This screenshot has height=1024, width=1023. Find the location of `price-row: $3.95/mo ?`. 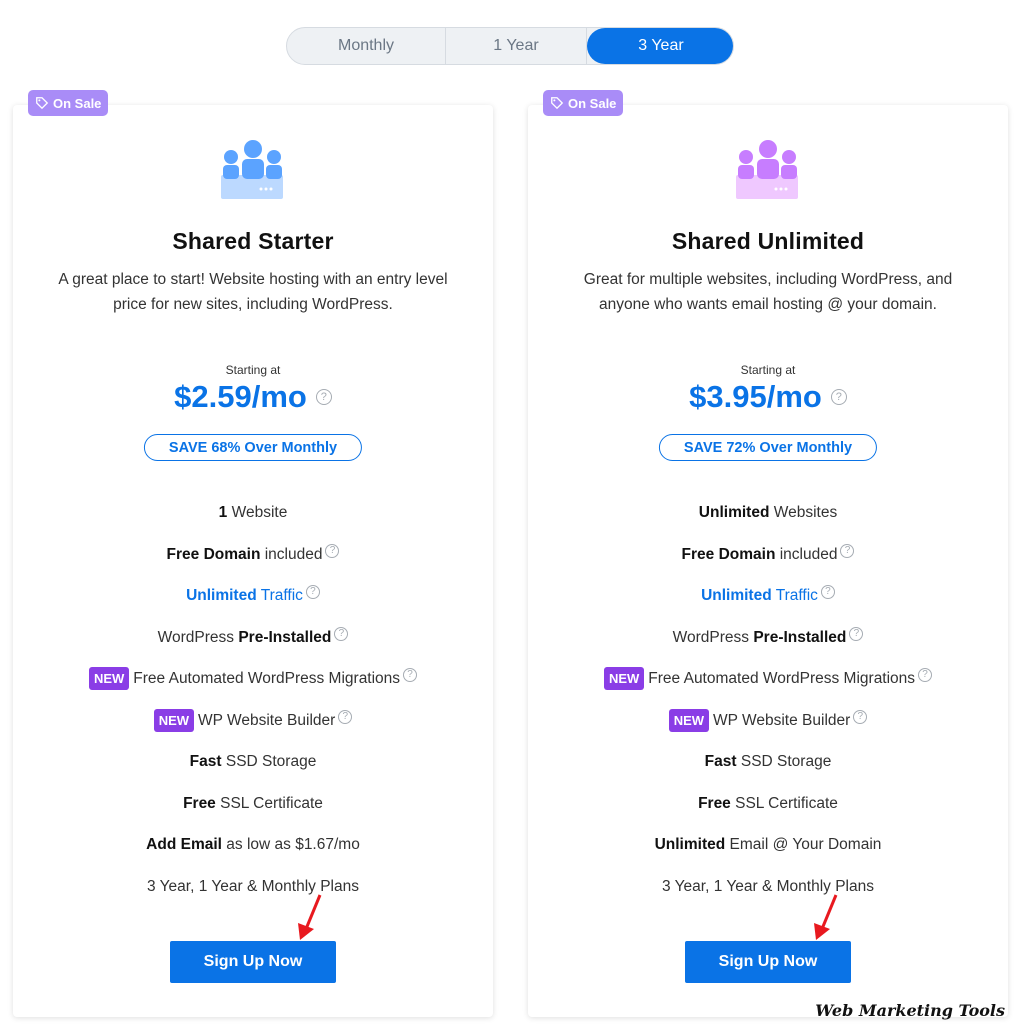

price-row: $3.95/mo ? is located at coordinates (768, 397).